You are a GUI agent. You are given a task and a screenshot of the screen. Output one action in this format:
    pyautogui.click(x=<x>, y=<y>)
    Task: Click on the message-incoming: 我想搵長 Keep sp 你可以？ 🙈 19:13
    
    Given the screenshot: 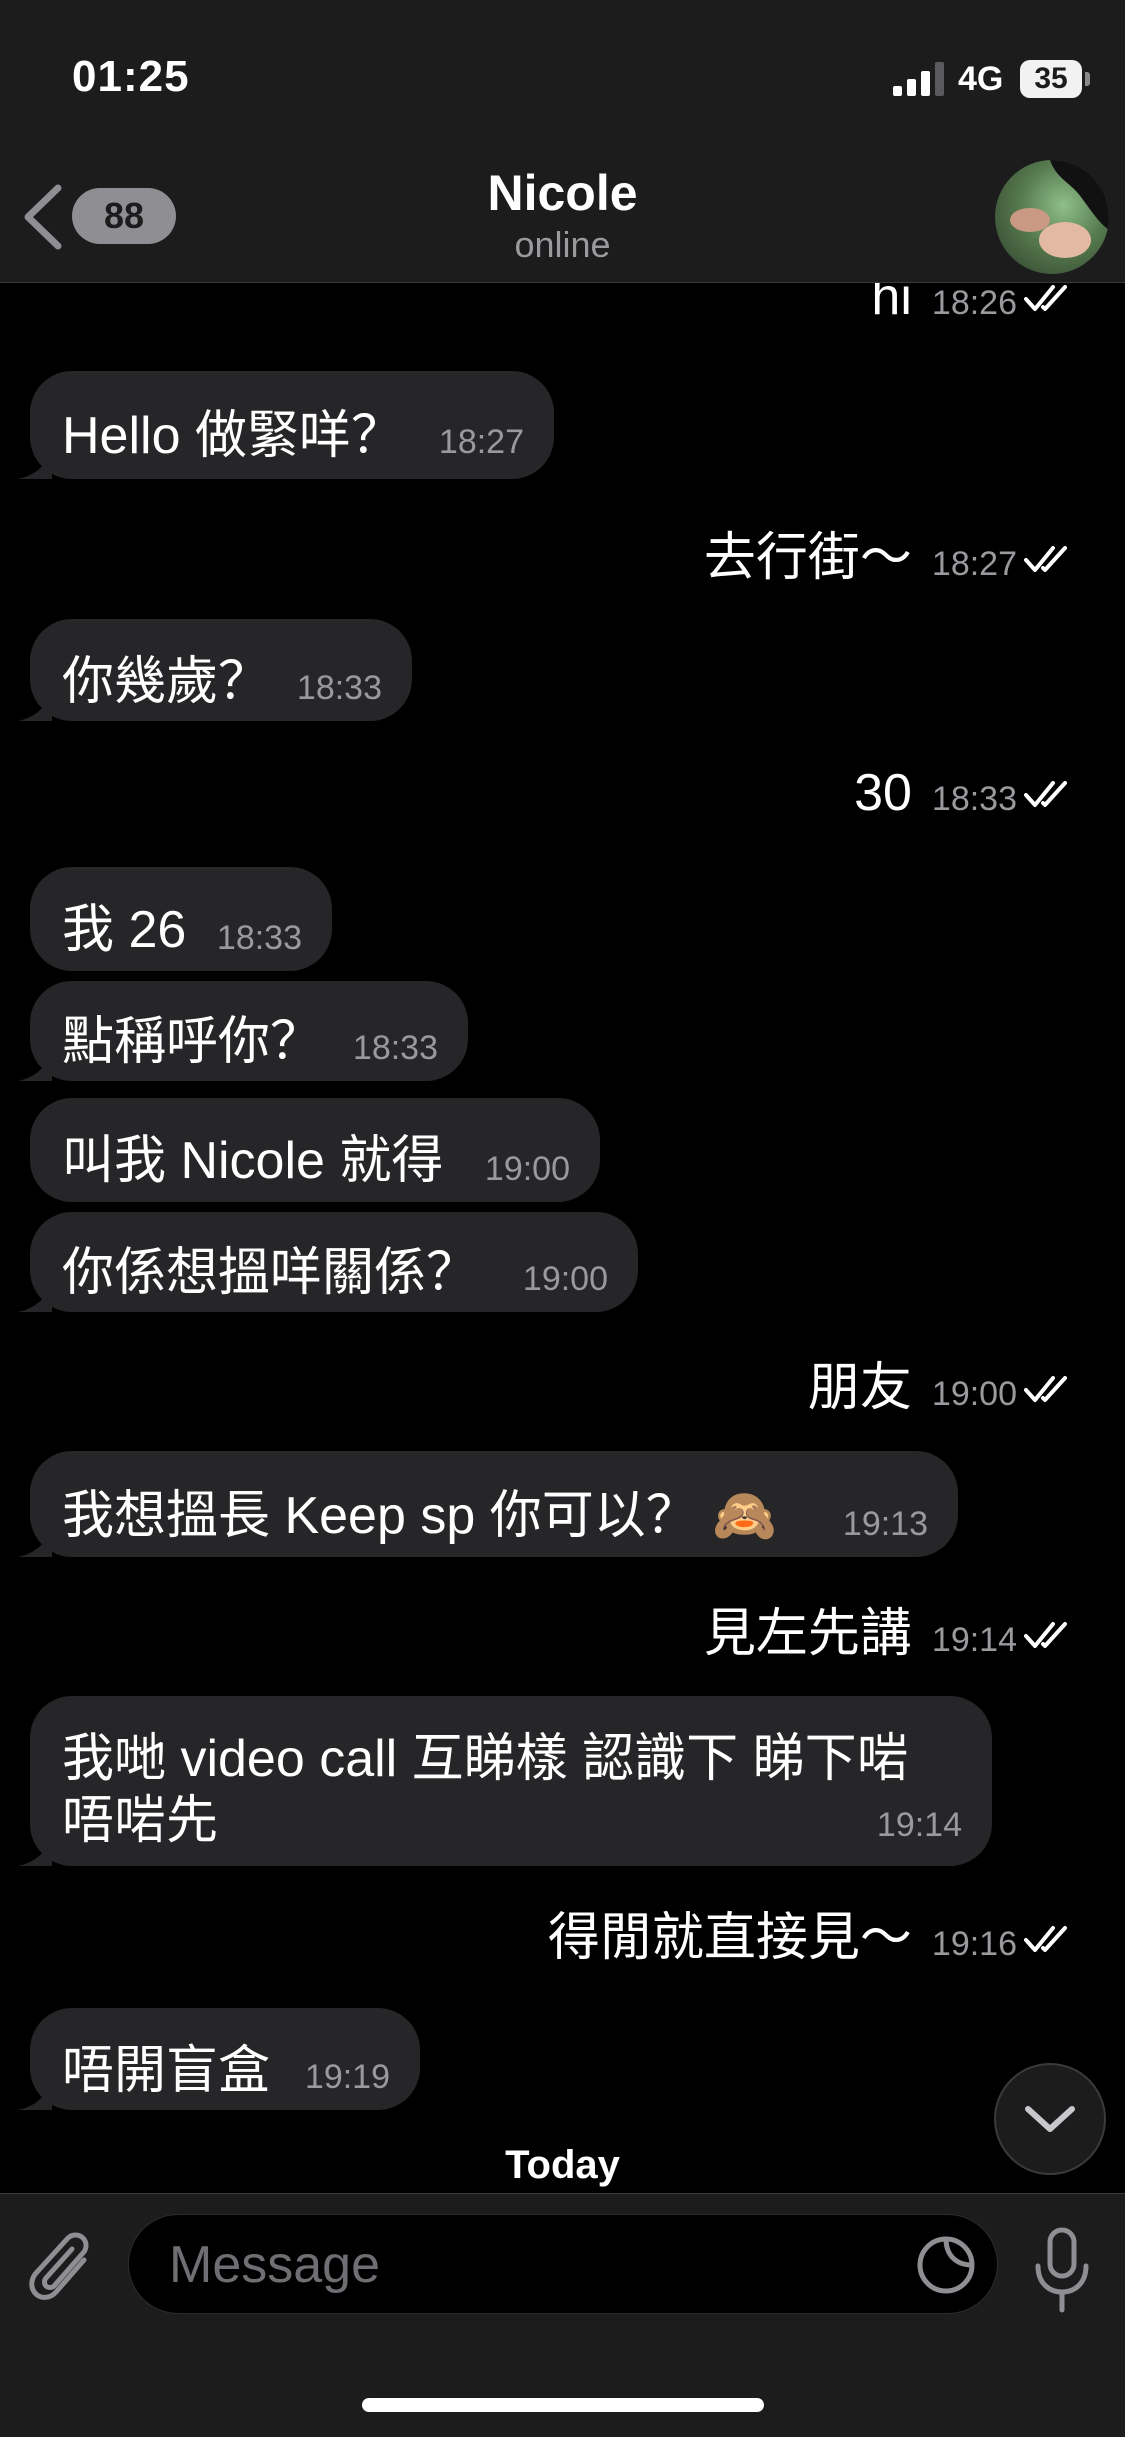 What is the action you would take?
    pyautogui.click(x=488, y=1504)
    